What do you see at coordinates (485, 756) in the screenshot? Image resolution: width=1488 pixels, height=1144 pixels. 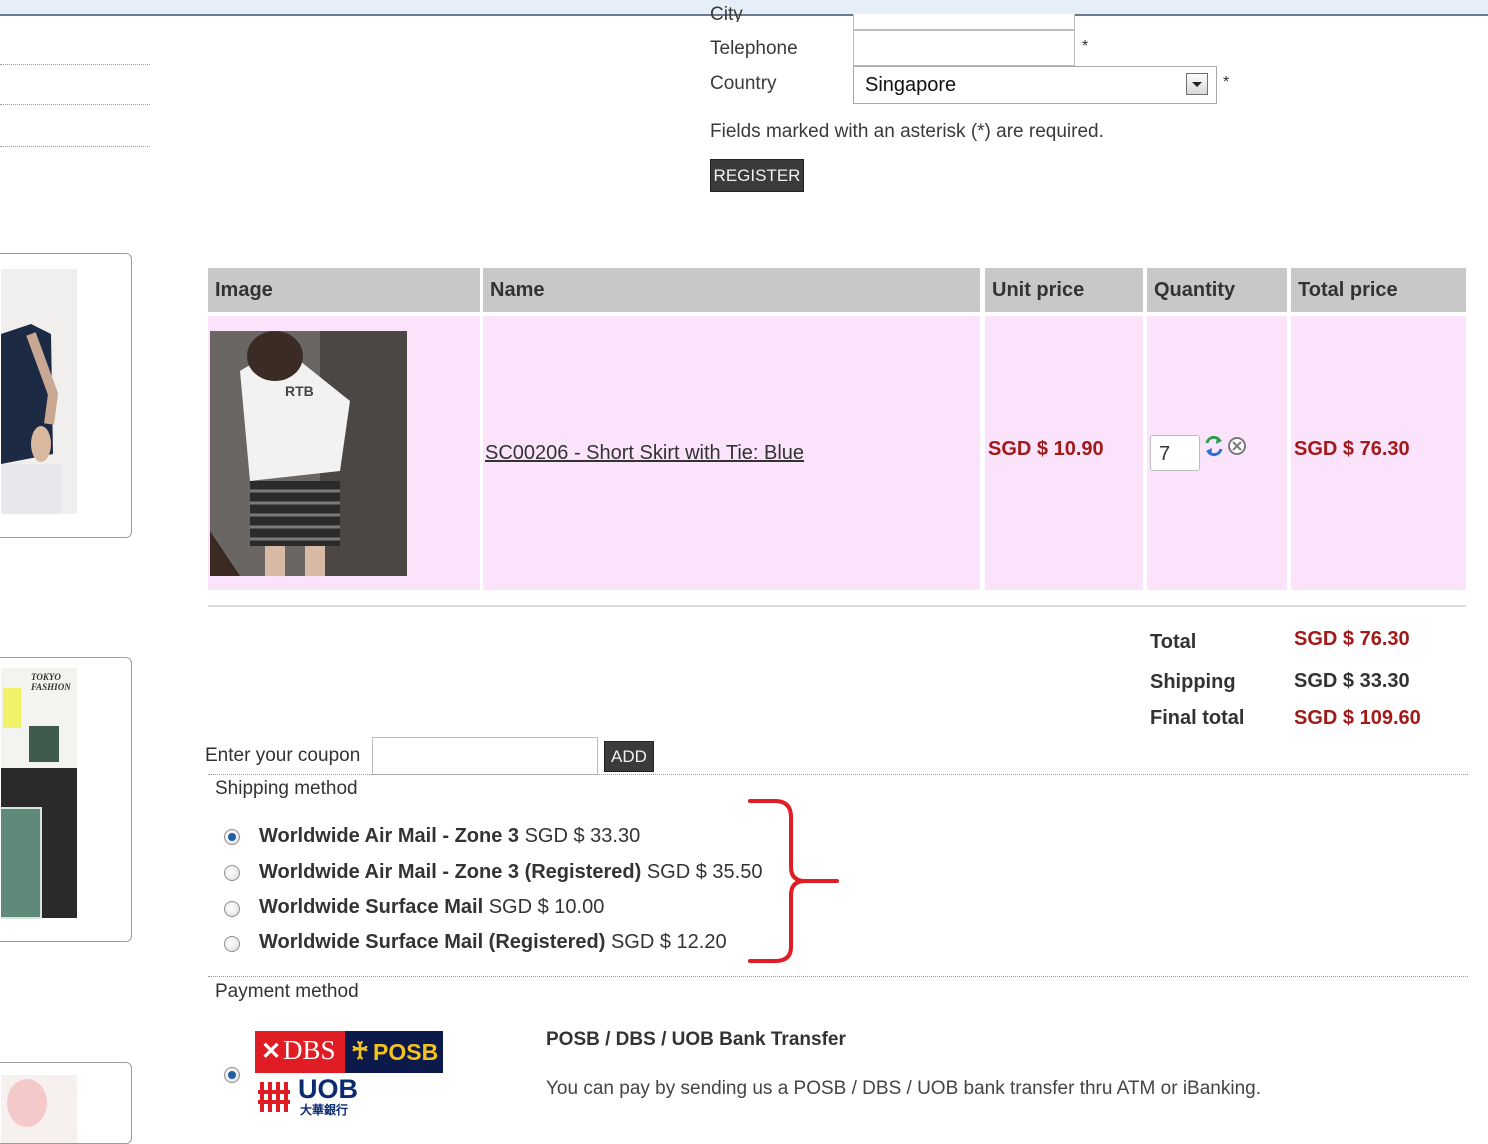 I see `coupon-input` at bounding box center [485, 756].